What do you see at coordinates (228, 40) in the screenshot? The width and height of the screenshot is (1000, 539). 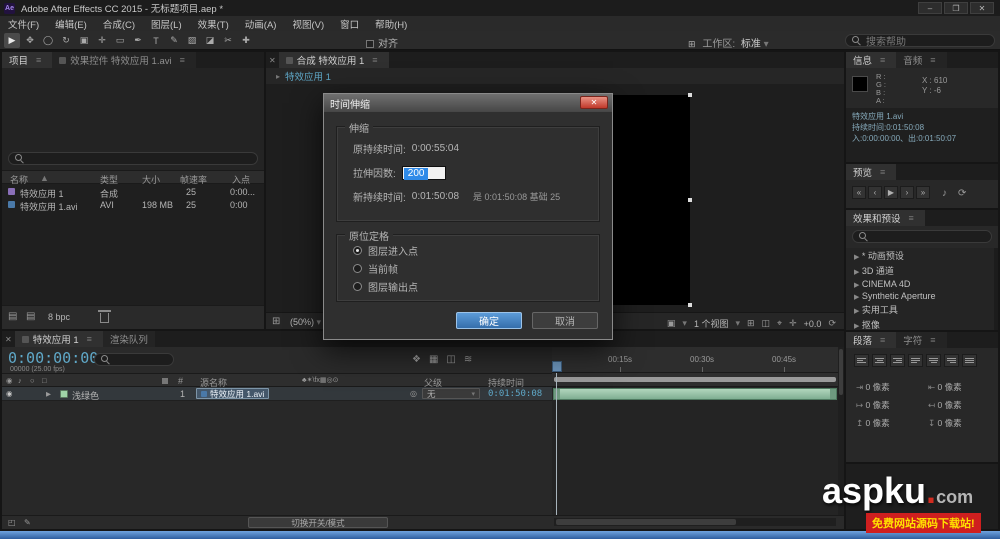 I see `roto-brush-tool-icon: ✂` at bounding box center [228, 40].